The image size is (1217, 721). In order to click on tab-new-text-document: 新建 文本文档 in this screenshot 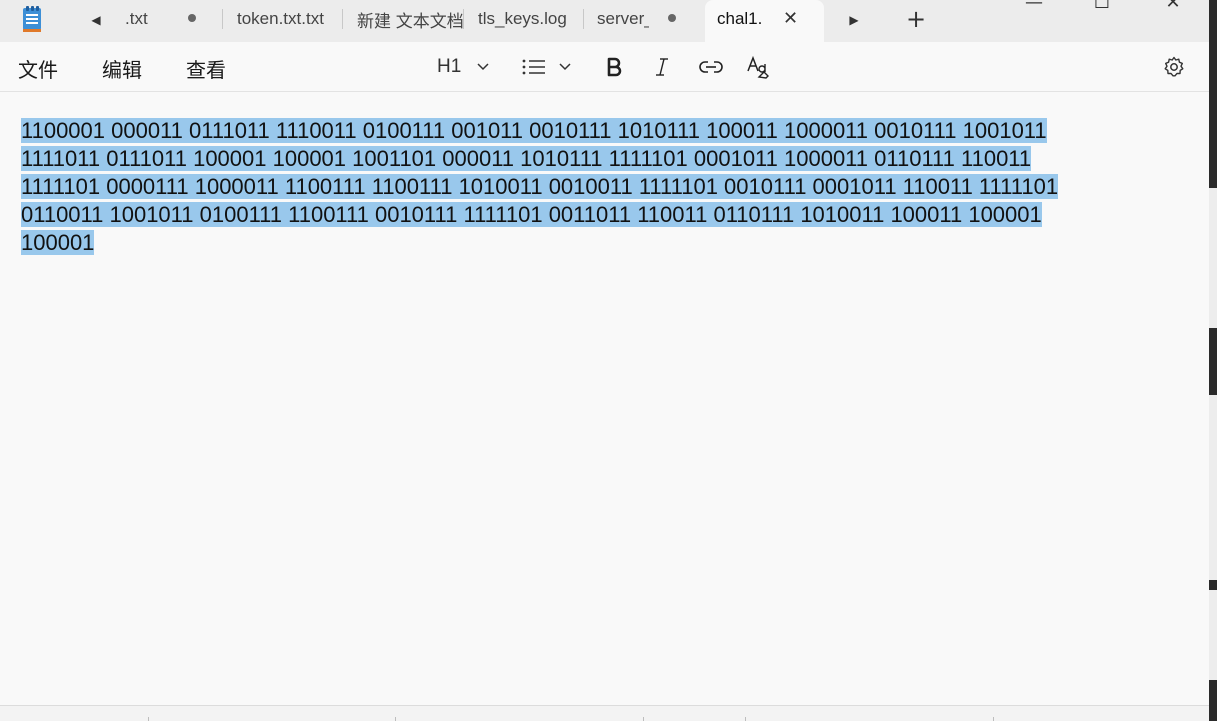, I will do `click(410, 19)`.